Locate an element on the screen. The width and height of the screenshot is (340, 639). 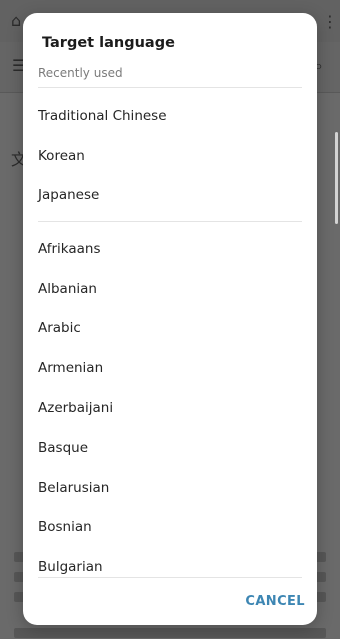
language-option: Basque is located at coordinates (170, 448).